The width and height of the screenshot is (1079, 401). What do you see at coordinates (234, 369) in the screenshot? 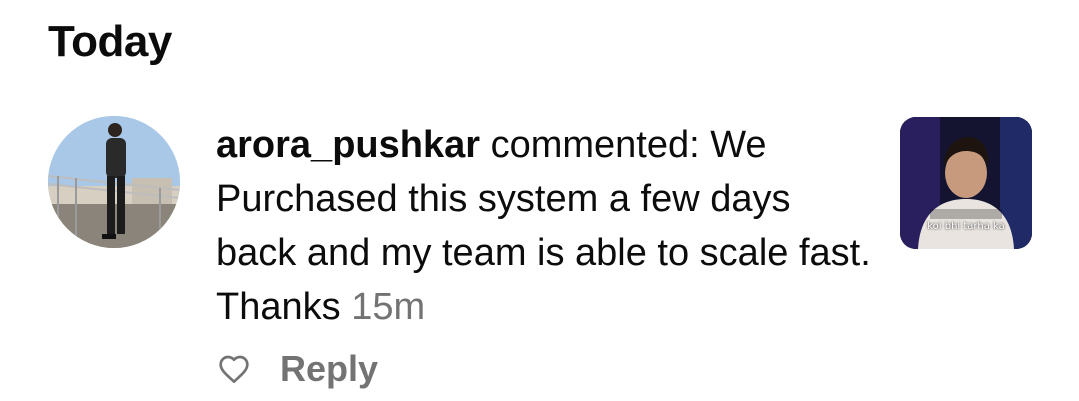
I see `heart-outline-icon` at bounding box center [234, 369].